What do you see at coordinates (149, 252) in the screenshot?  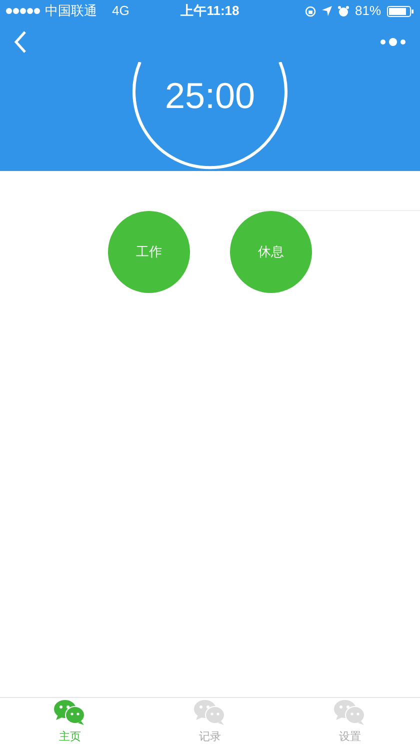 I see `action-button: 工作` at bounding box center [149, 252].